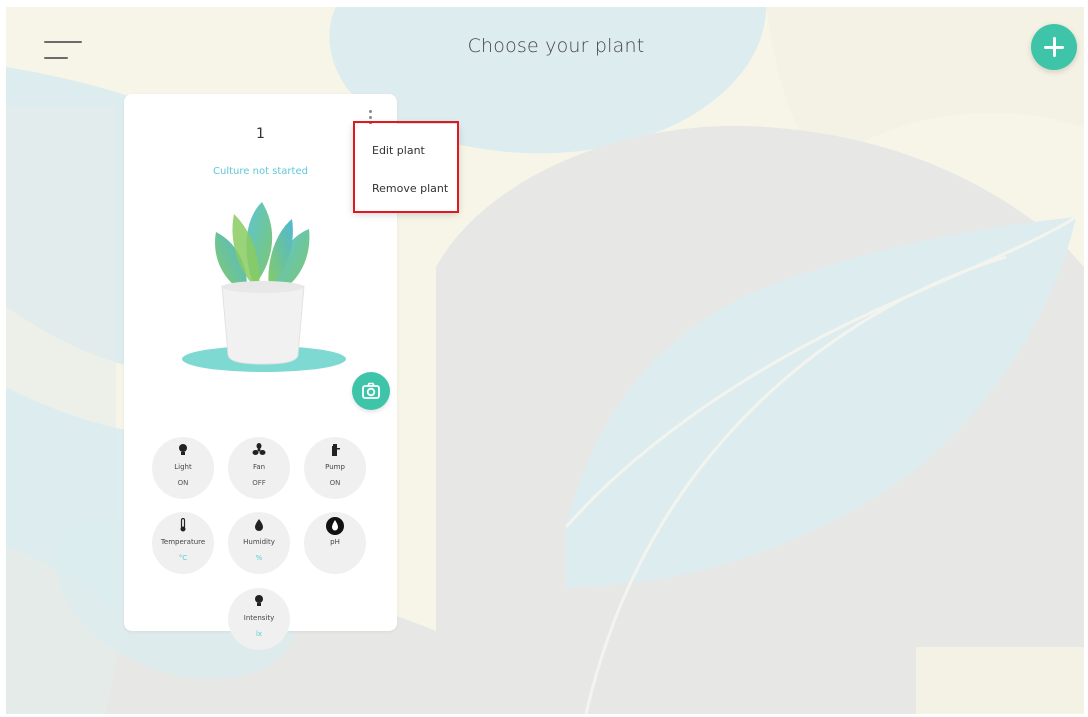 The height and width of the screenshot is (717, 1088). I want to click on camera-button, so click(371, 391).